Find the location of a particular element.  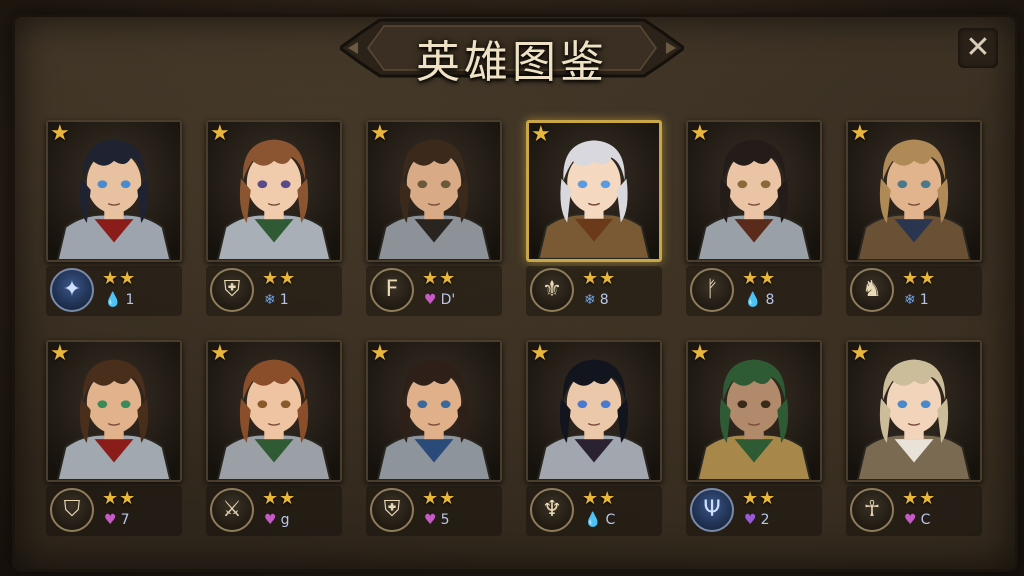

sword-shield-icon: ⛨ is located at coordinates (392, 510).